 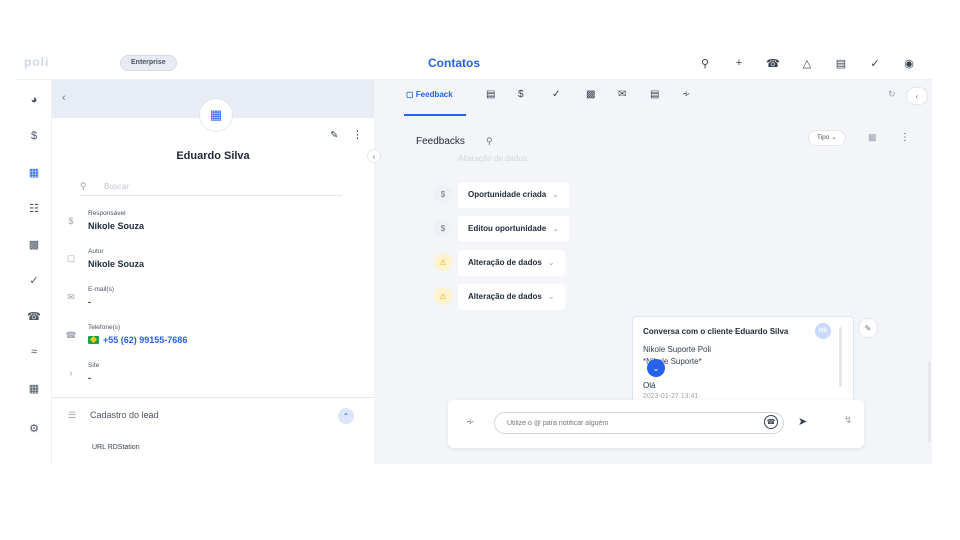 What do you see at coordinates (213, 397) in the screenshot?
I see `divider` at bounding box center [213, 397].